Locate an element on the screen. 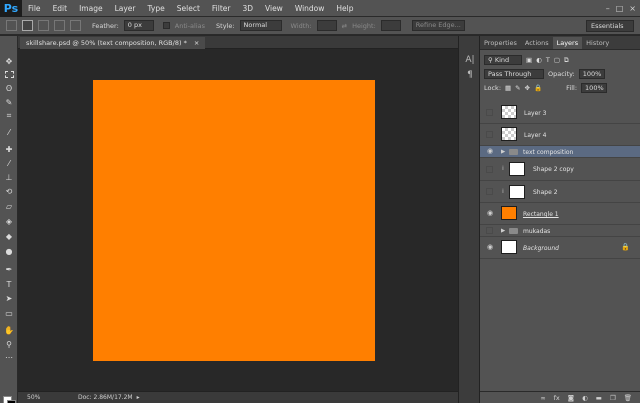 The image size is (640, 403). layer-name: Shape 2 copy is located at coordinates (553, 169).